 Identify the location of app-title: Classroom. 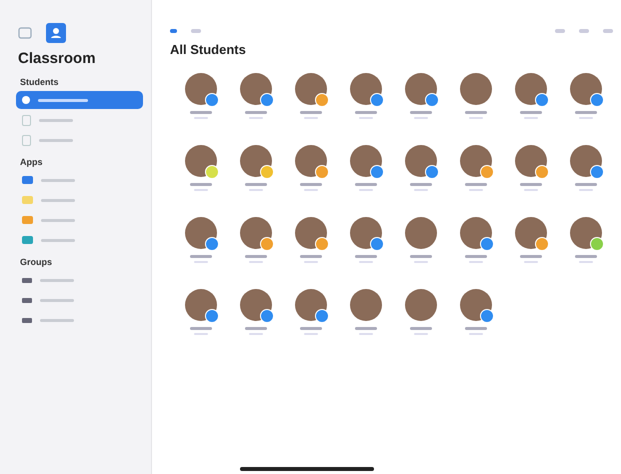
(57, 58).